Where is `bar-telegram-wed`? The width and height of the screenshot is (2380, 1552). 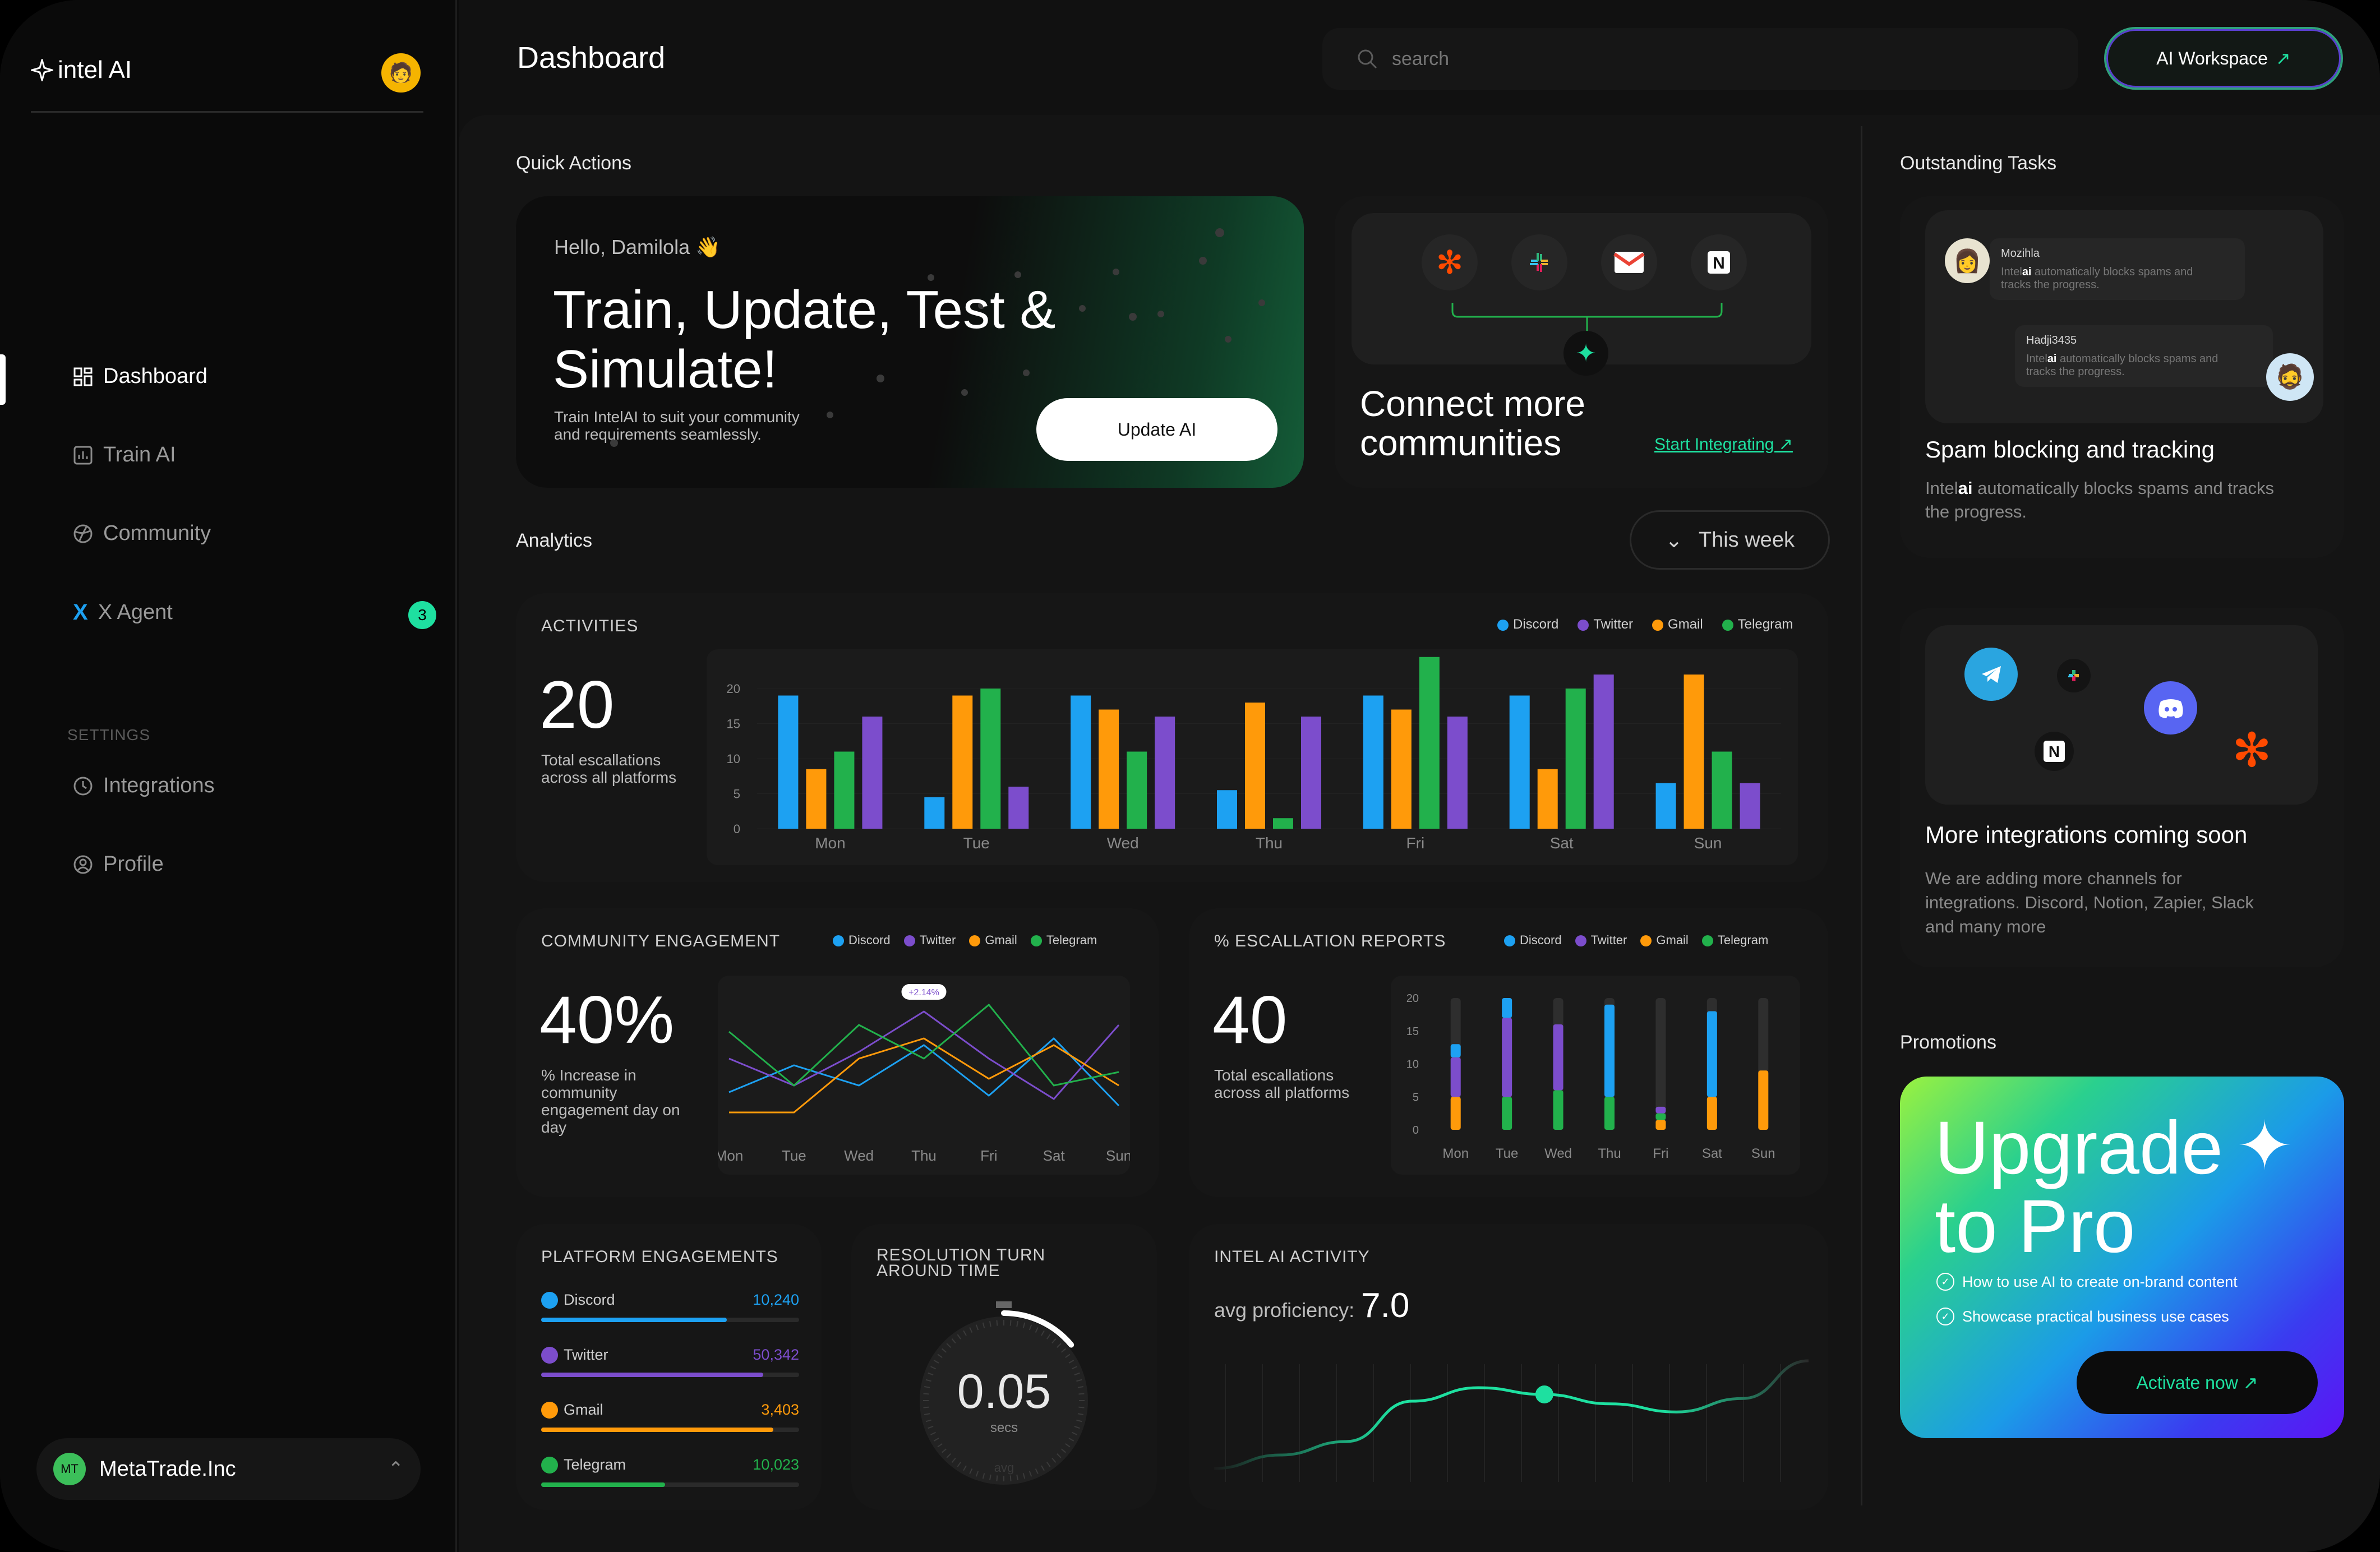 bar-telegram-wed is located at coordinates (1558, 1110).